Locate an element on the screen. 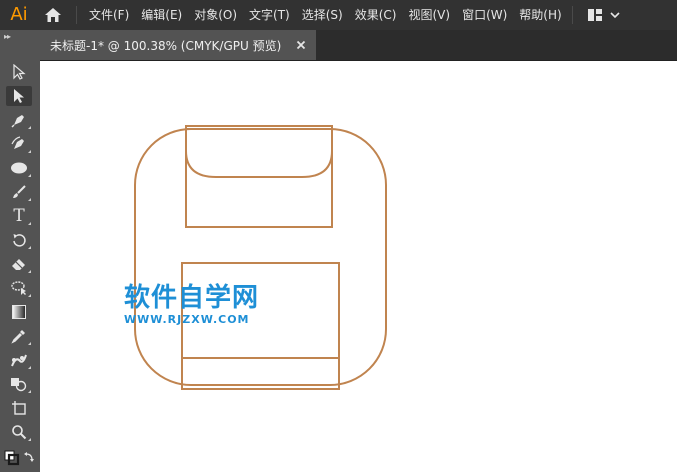  eyedropper-tool is located at coordinates (19, 336).